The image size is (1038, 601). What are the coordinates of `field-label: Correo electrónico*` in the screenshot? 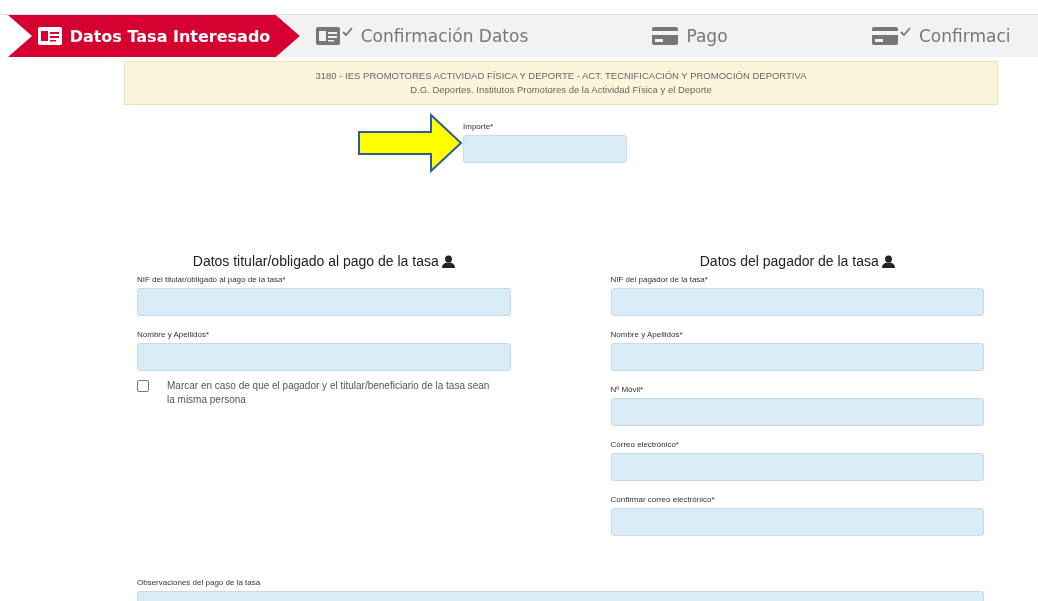 It's located at (645, 444).